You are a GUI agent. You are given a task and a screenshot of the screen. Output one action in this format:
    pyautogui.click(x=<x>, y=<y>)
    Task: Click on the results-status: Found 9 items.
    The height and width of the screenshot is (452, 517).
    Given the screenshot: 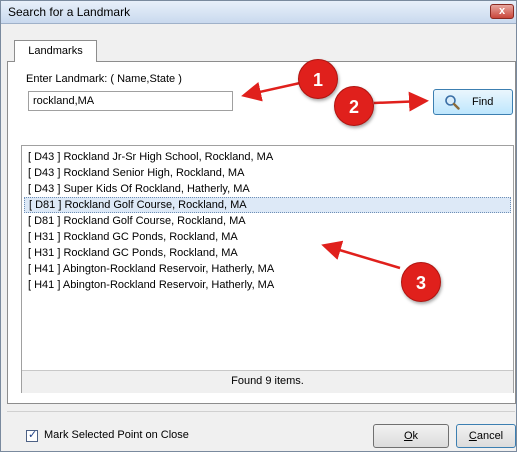 What is the action you would take?
    pyautogui.click(x=267, y=381)
    